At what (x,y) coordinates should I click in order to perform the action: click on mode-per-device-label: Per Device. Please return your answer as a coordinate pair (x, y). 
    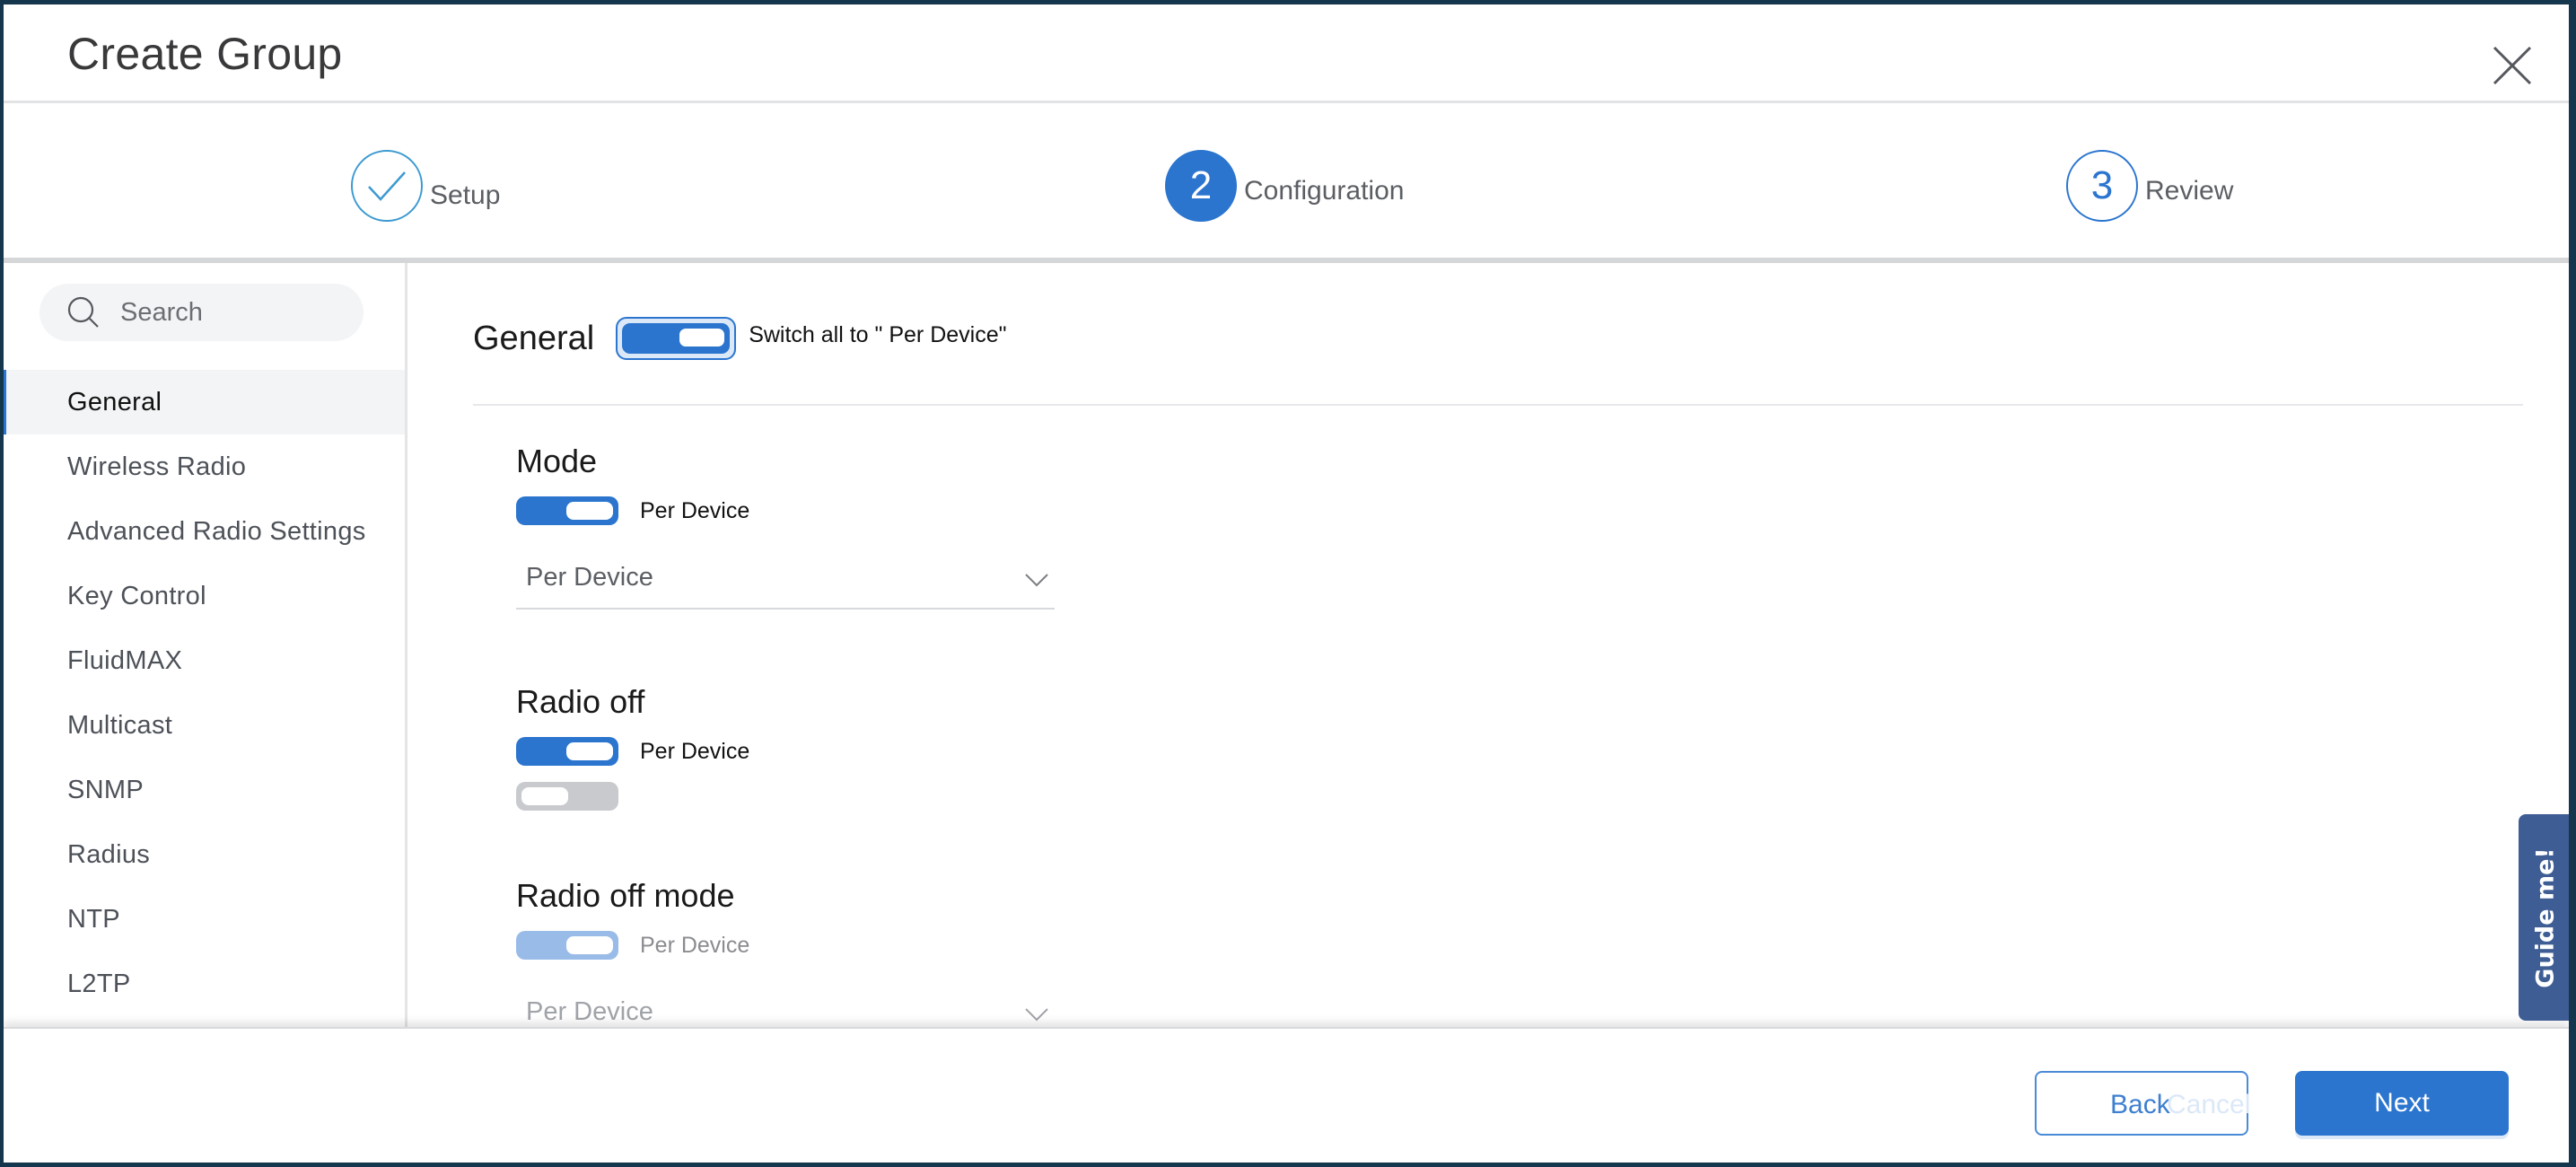
    Looking at the image, I should click on (695, 510).